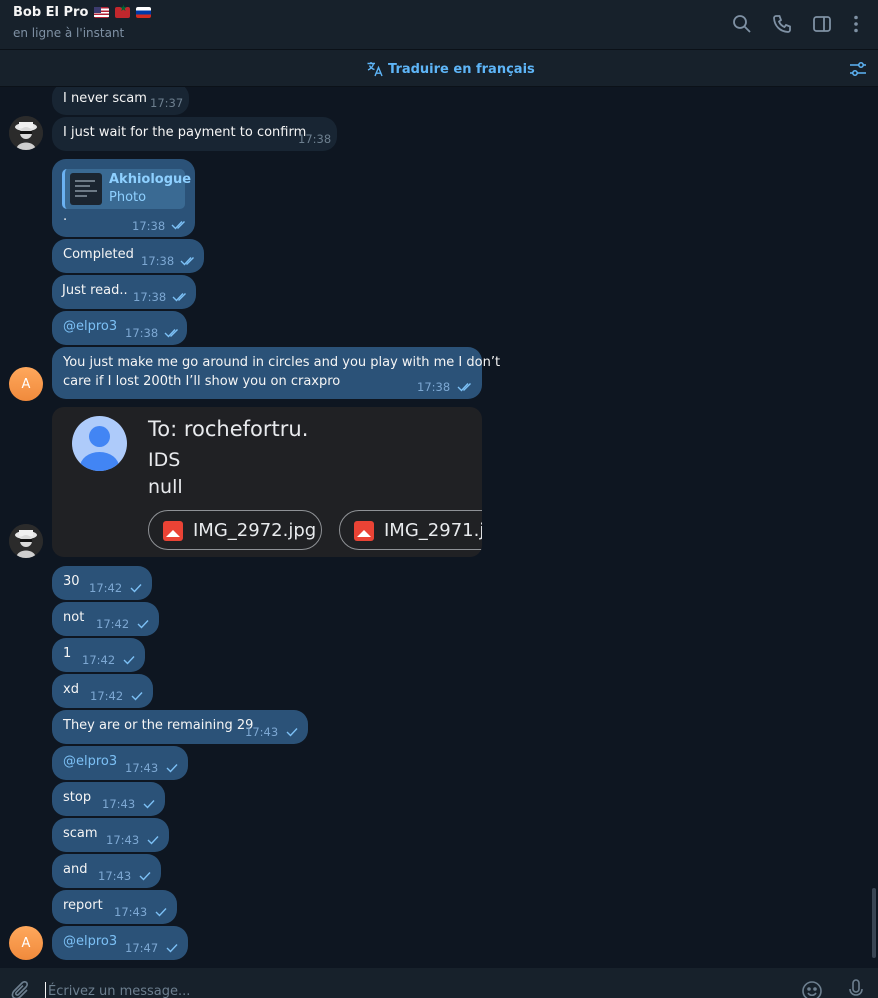  I want to click on message-bubble: I never scam 17:37, so click(120, 101).